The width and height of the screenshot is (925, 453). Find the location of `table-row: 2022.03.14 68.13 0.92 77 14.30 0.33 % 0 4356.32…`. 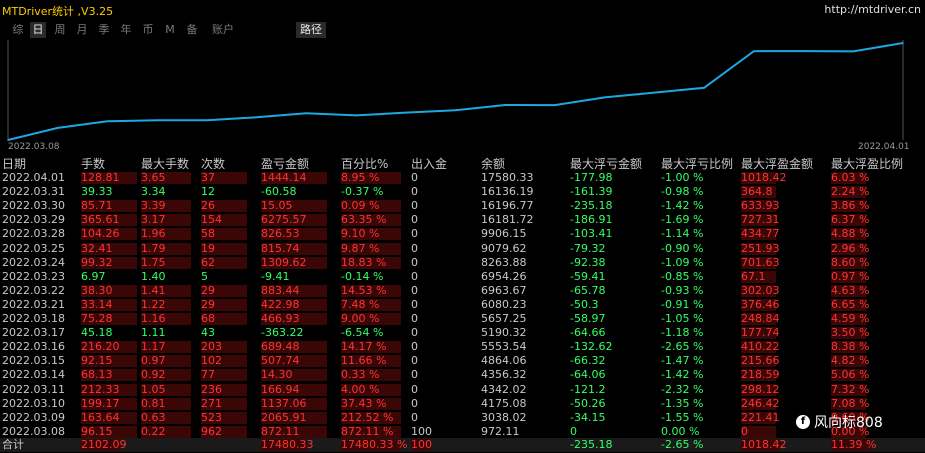

table-row: 2022.03.14 68.13 0.92 77 14.30 0.33 % 0 4356.32… is located at coordinates (462, 375).